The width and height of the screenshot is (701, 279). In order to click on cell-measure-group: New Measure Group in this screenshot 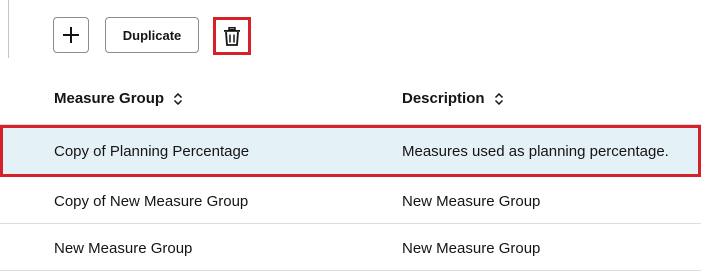, I will do `click(123, 248)`.